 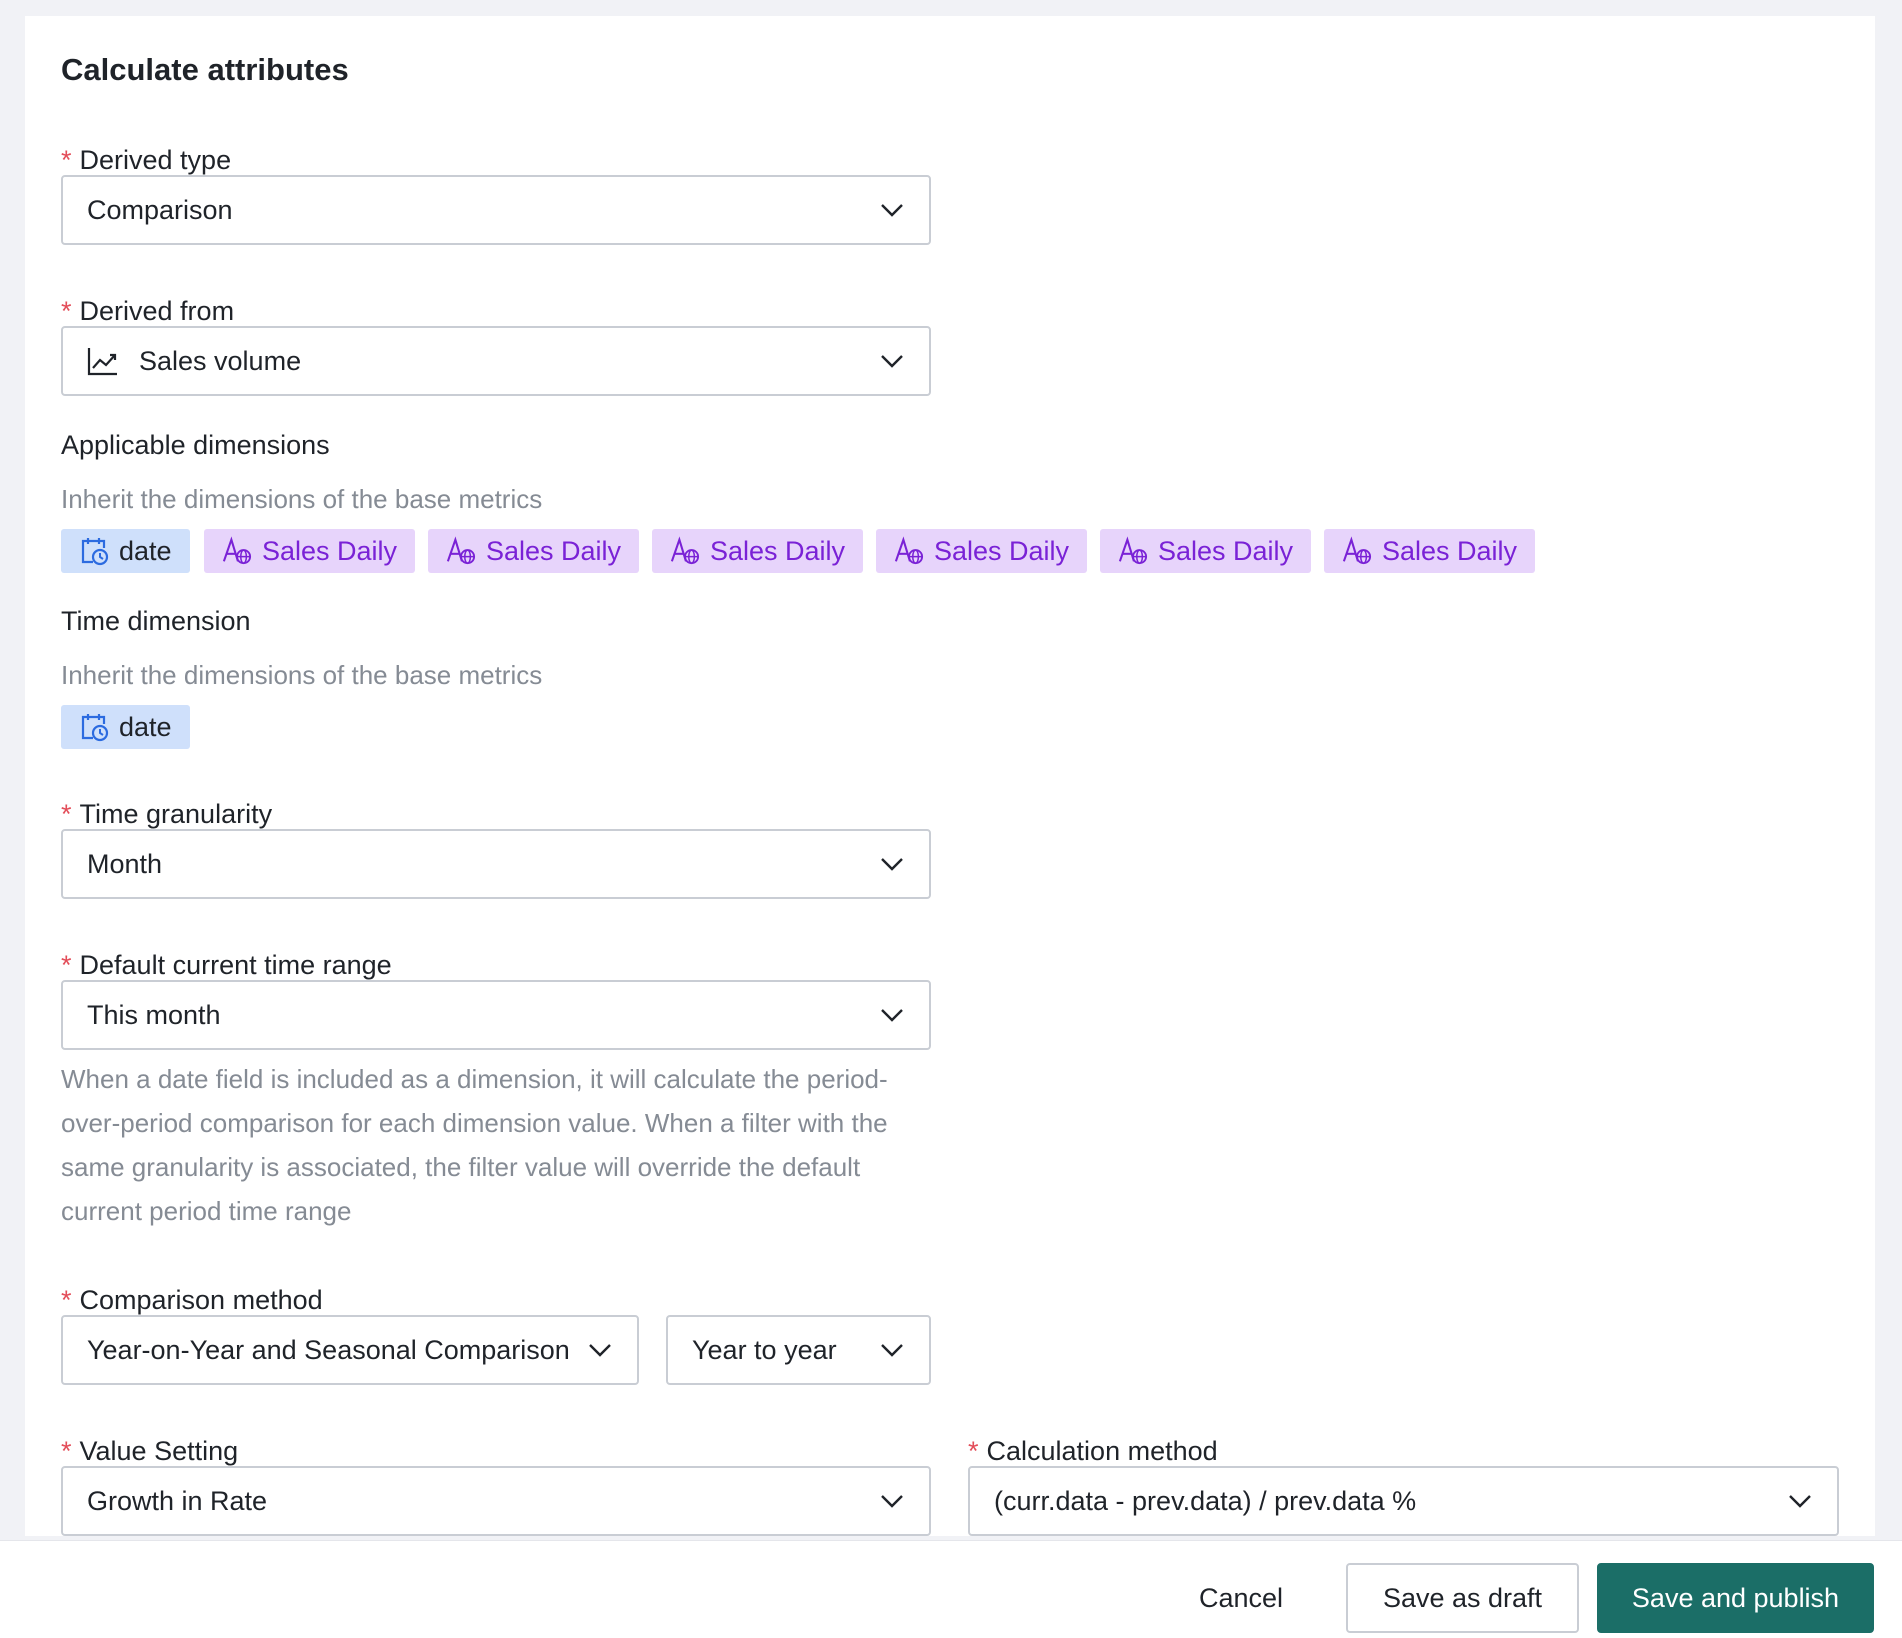 What do you see at coordinates (496, 210) in the screenshot?
I see `derived-type-select: Comparison` at bounding box center [496, 210].